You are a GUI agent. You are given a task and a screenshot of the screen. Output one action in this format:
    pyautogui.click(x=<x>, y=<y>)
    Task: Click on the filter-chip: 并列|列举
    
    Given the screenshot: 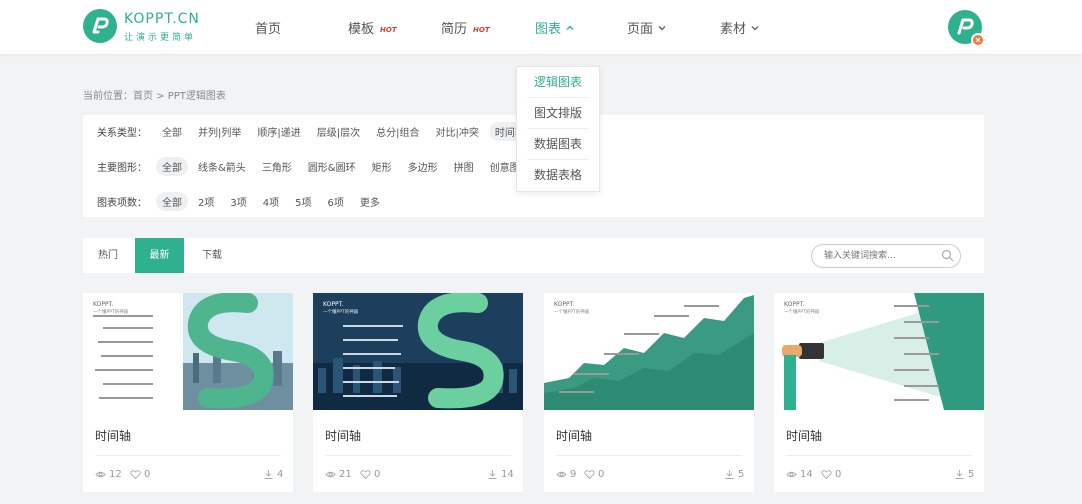 What is the action you would take?
    pyautogui.click(x=219, y=131)
    